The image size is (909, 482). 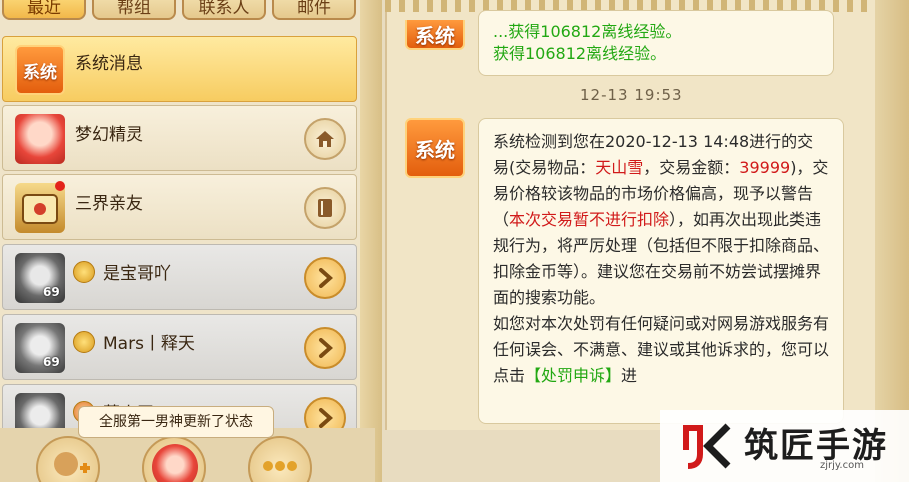 I want to click on message-text: ，交易金额：, so click(x=691, y=167).